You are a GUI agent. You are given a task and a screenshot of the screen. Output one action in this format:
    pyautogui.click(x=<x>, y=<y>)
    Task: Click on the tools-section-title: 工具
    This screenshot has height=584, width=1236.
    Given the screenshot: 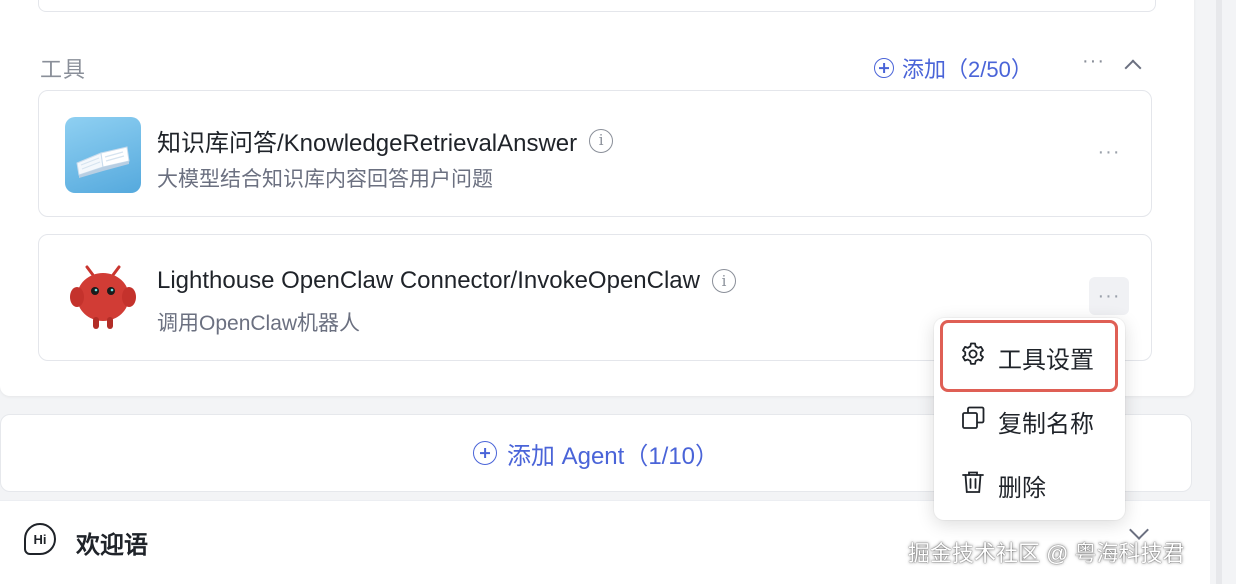 What is the action you would take?
    pyautogui.click(x=63, y=69)
    